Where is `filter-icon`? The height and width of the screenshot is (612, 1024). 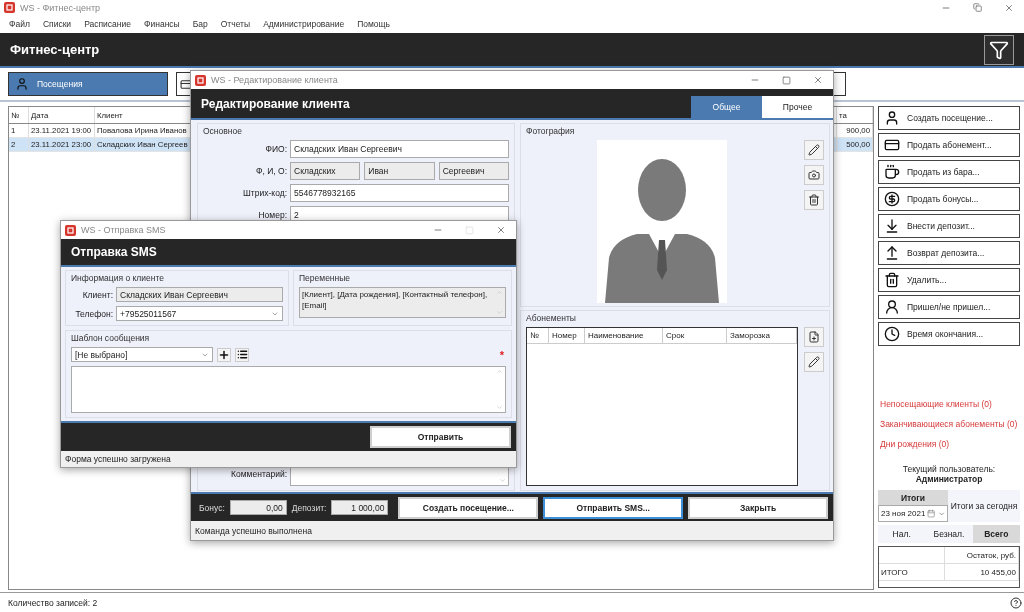 filter-icon is located at coordinates (999, 49).